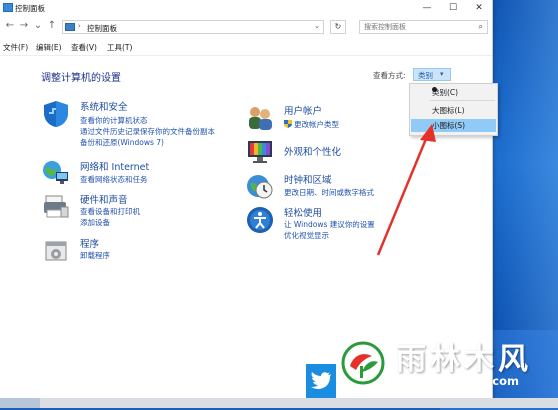 The width and height of the screenshot is (558, 410). What do you see at coordinates (89, 243) in the screenshot?
I see `category-title-programs: 程序` at bounding box center [89, 243].